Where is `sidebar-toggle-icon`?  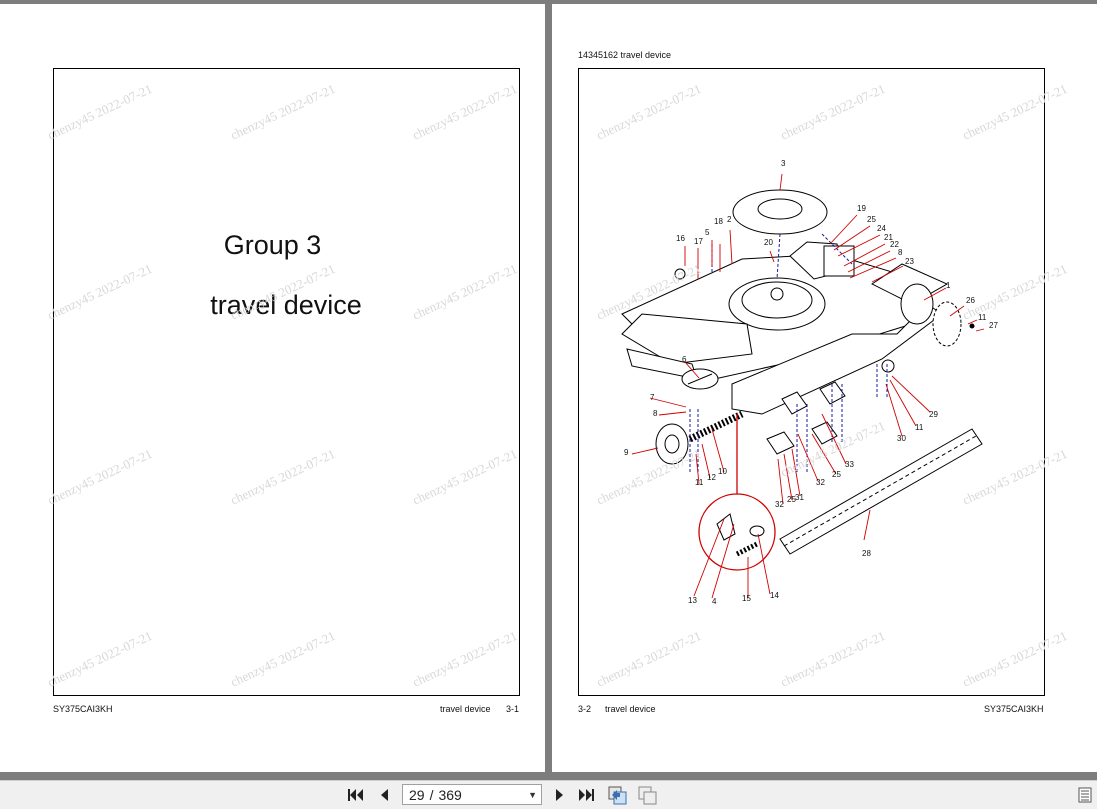
sidebar-toggle-icon is located at coordinates (1085, 795).